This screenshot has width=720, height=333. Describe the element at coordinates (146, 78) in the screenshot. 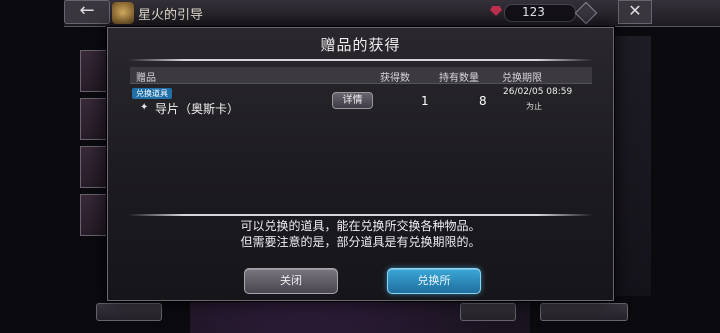

I see `column-header-item: 赠品` at that location.